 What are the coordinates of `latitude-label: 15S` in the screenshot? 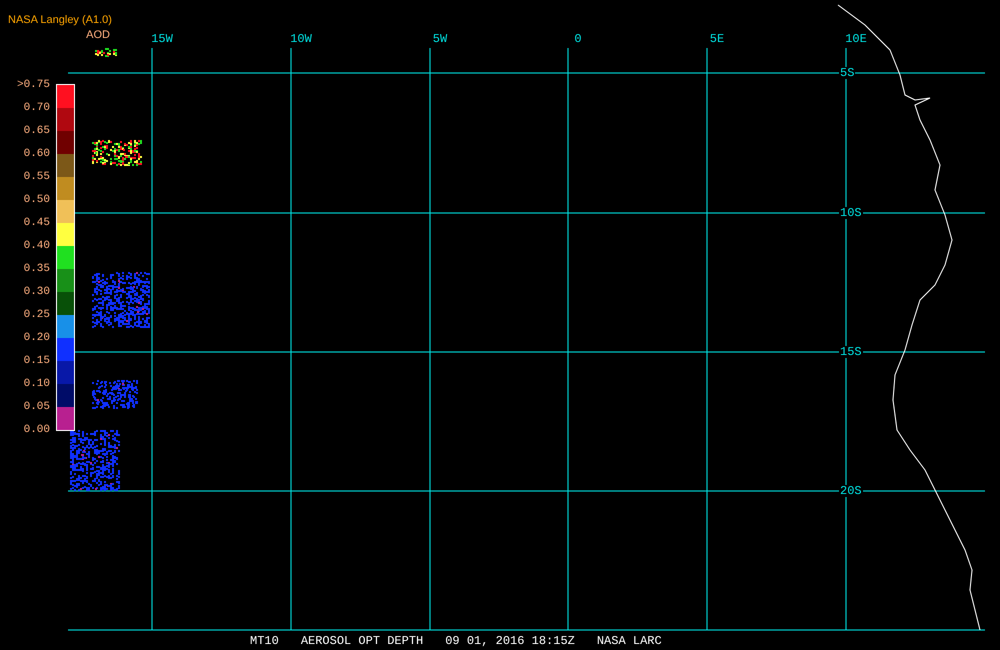 It's located at (851, 352).